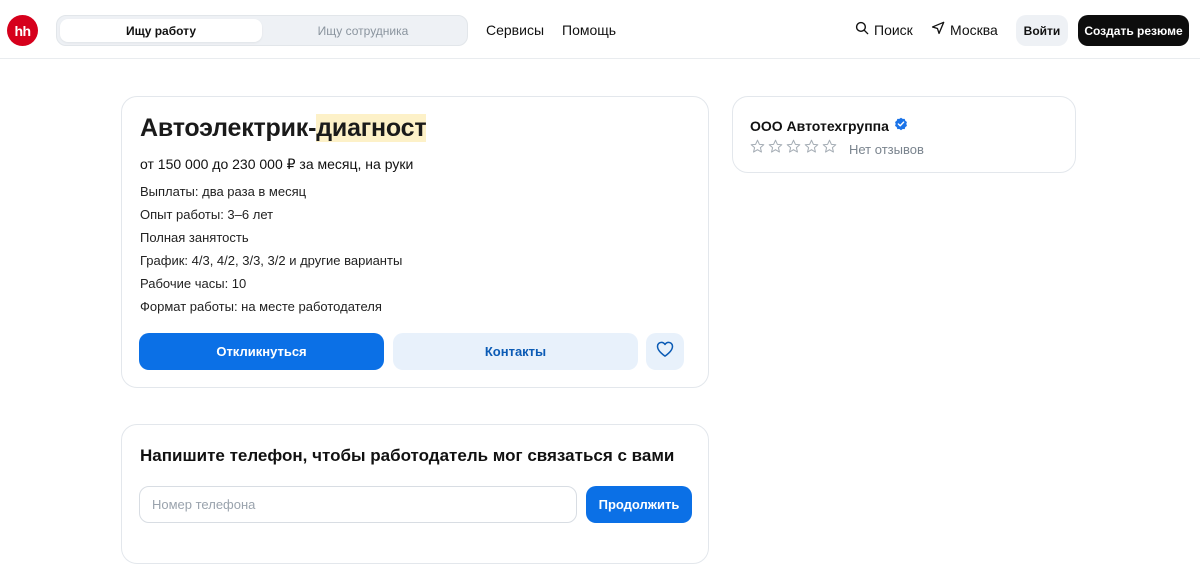  Describe the element at coordinates (819, 126) in the screenshot. I see `employer-name: ООО Автотехгруппа` at that location.